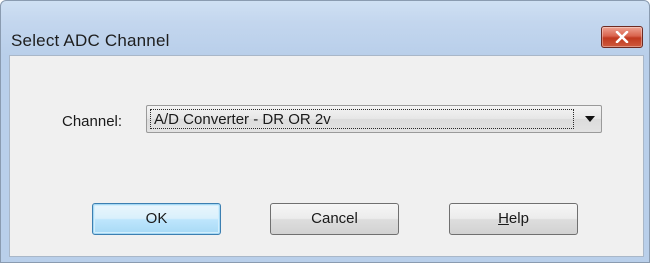 Image resolution: width=650 pixels, height=263 pixels. Describe the element at coordinates (590, 119) in the screenshot. I see `chevron-down-icon` at that location.